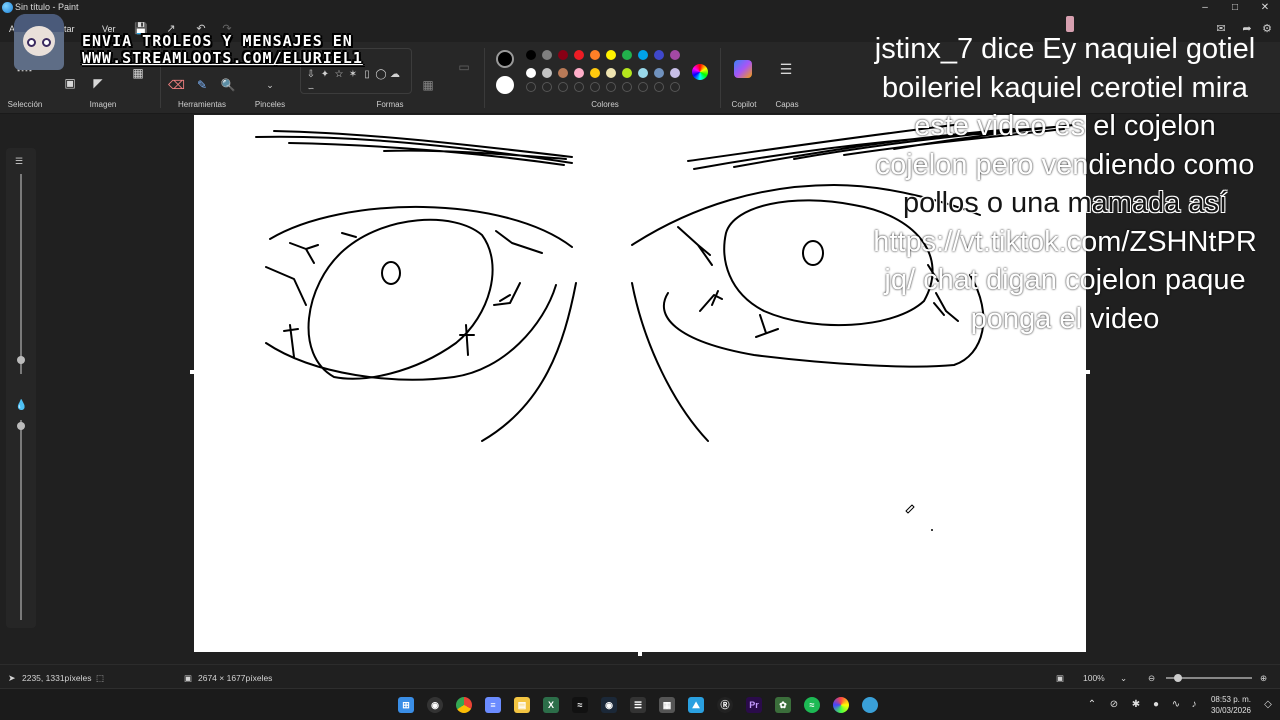 Image resolution: width=1280 pixels, height=720 pixels. I want to click on taskbar-clock: 08:53 p. m. 30/03/2026, so click(1231, 705).